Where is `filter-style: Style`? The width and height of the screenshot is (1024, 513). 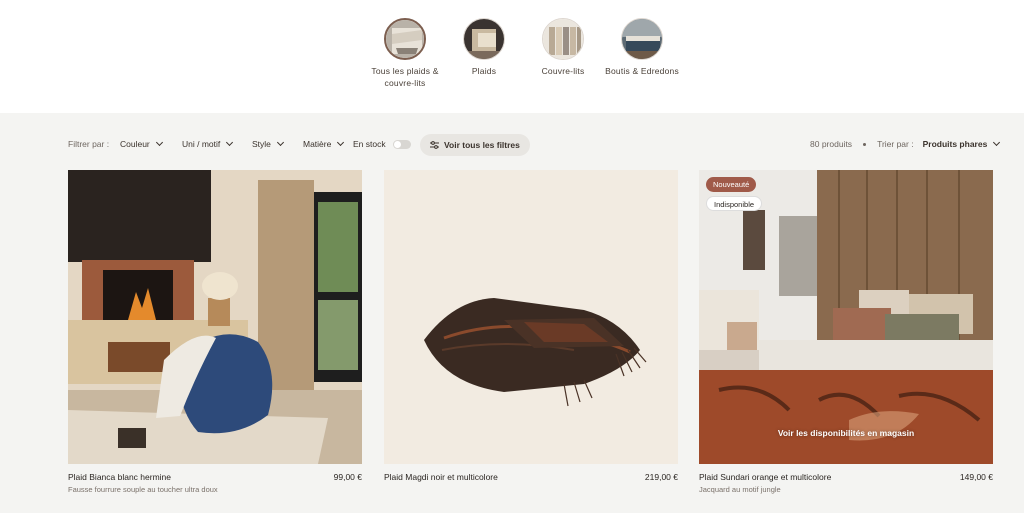
filter-style: Style is located at coordinates (268, 143).